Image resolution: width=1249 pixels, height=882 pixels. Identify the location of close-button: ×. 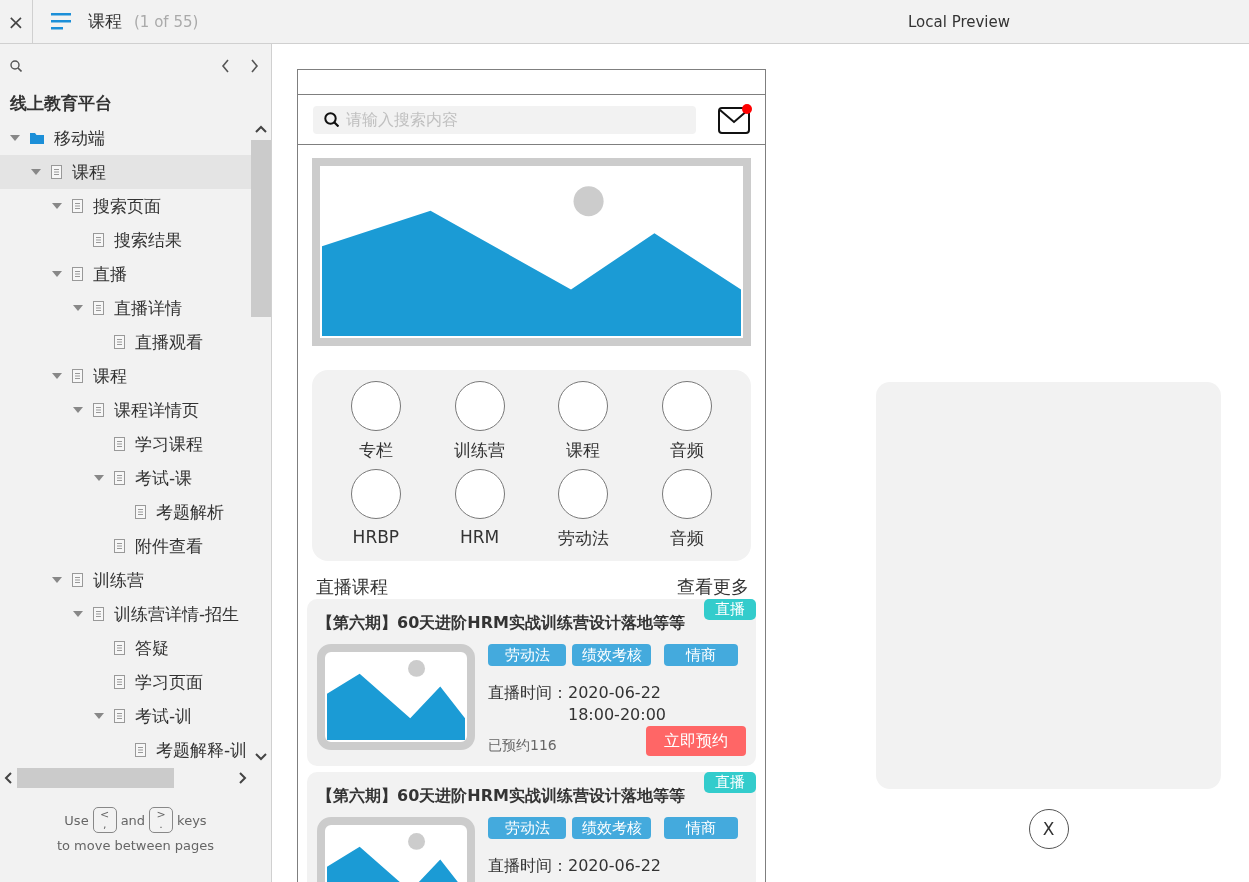
(16, 21).